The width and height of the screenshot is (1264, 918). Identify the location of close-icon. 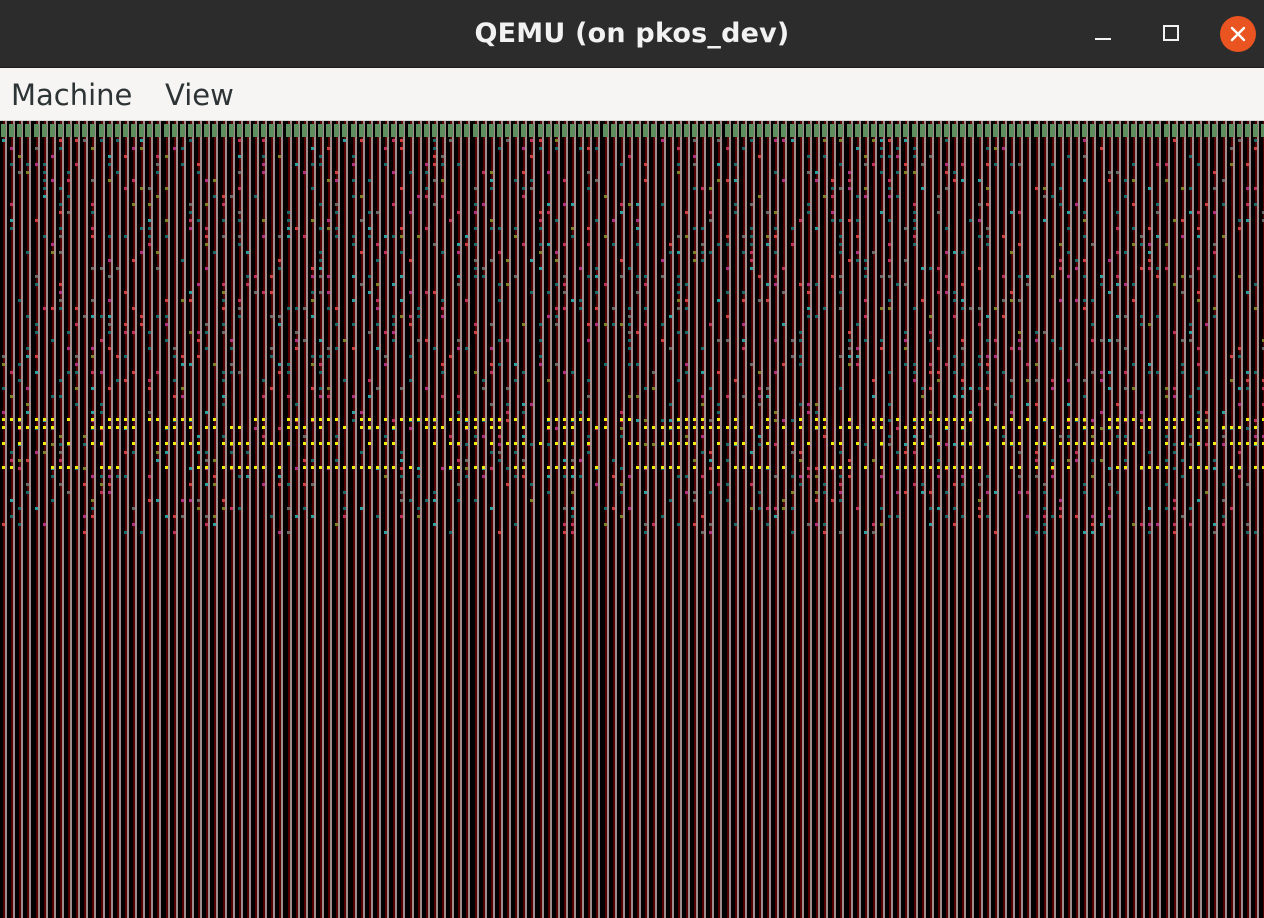
(1238, 34).